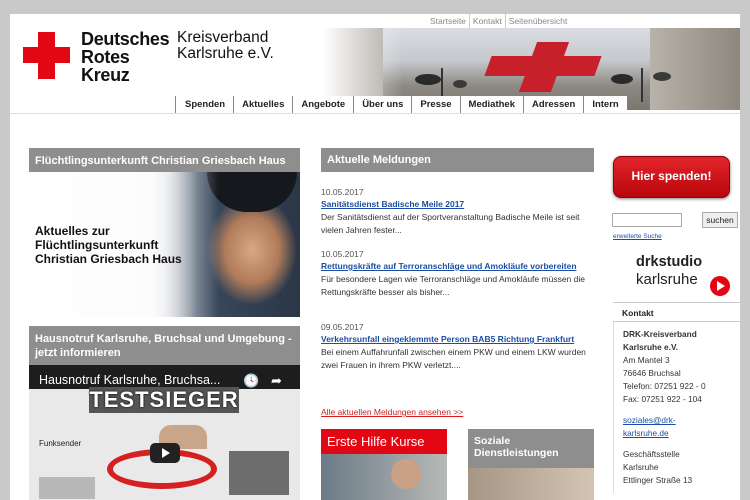  Describe the element at coordinates (651, 347) in the screenshot. I see `contact-org: Karlsruhe e.V.` at that location.